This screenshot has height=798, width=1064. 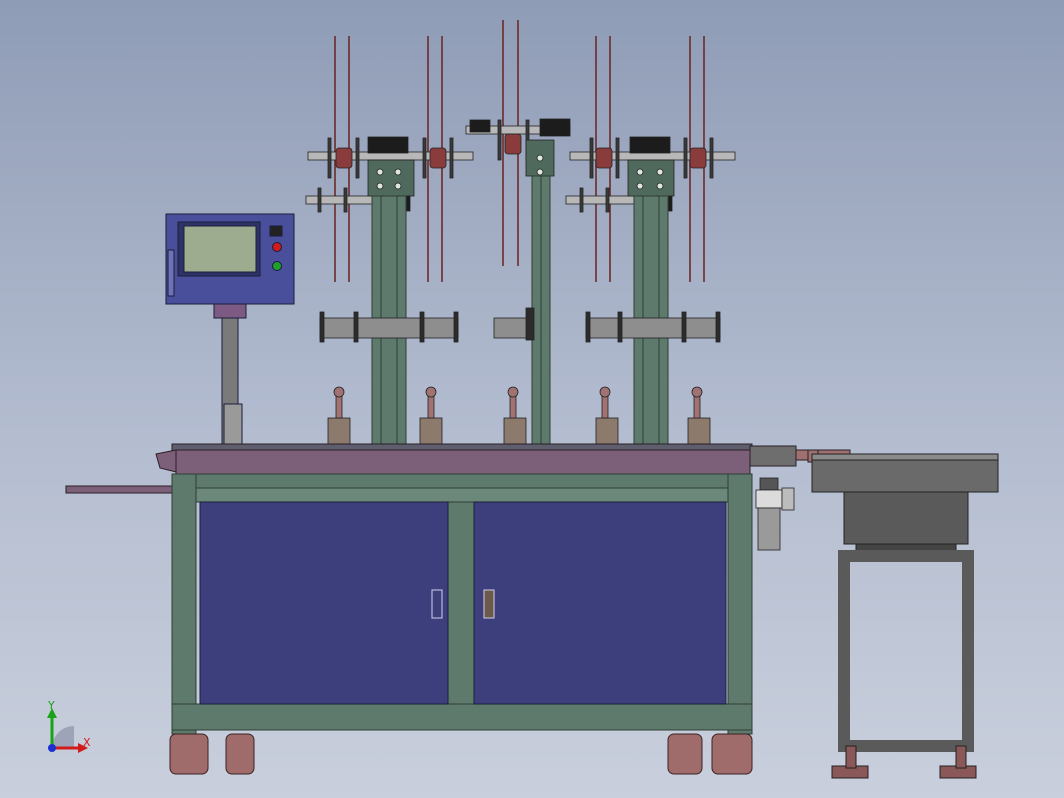 What do you see at coordinates (503, 459) in the screenshot?
I see `table-top` at bounding box center [503, 459].